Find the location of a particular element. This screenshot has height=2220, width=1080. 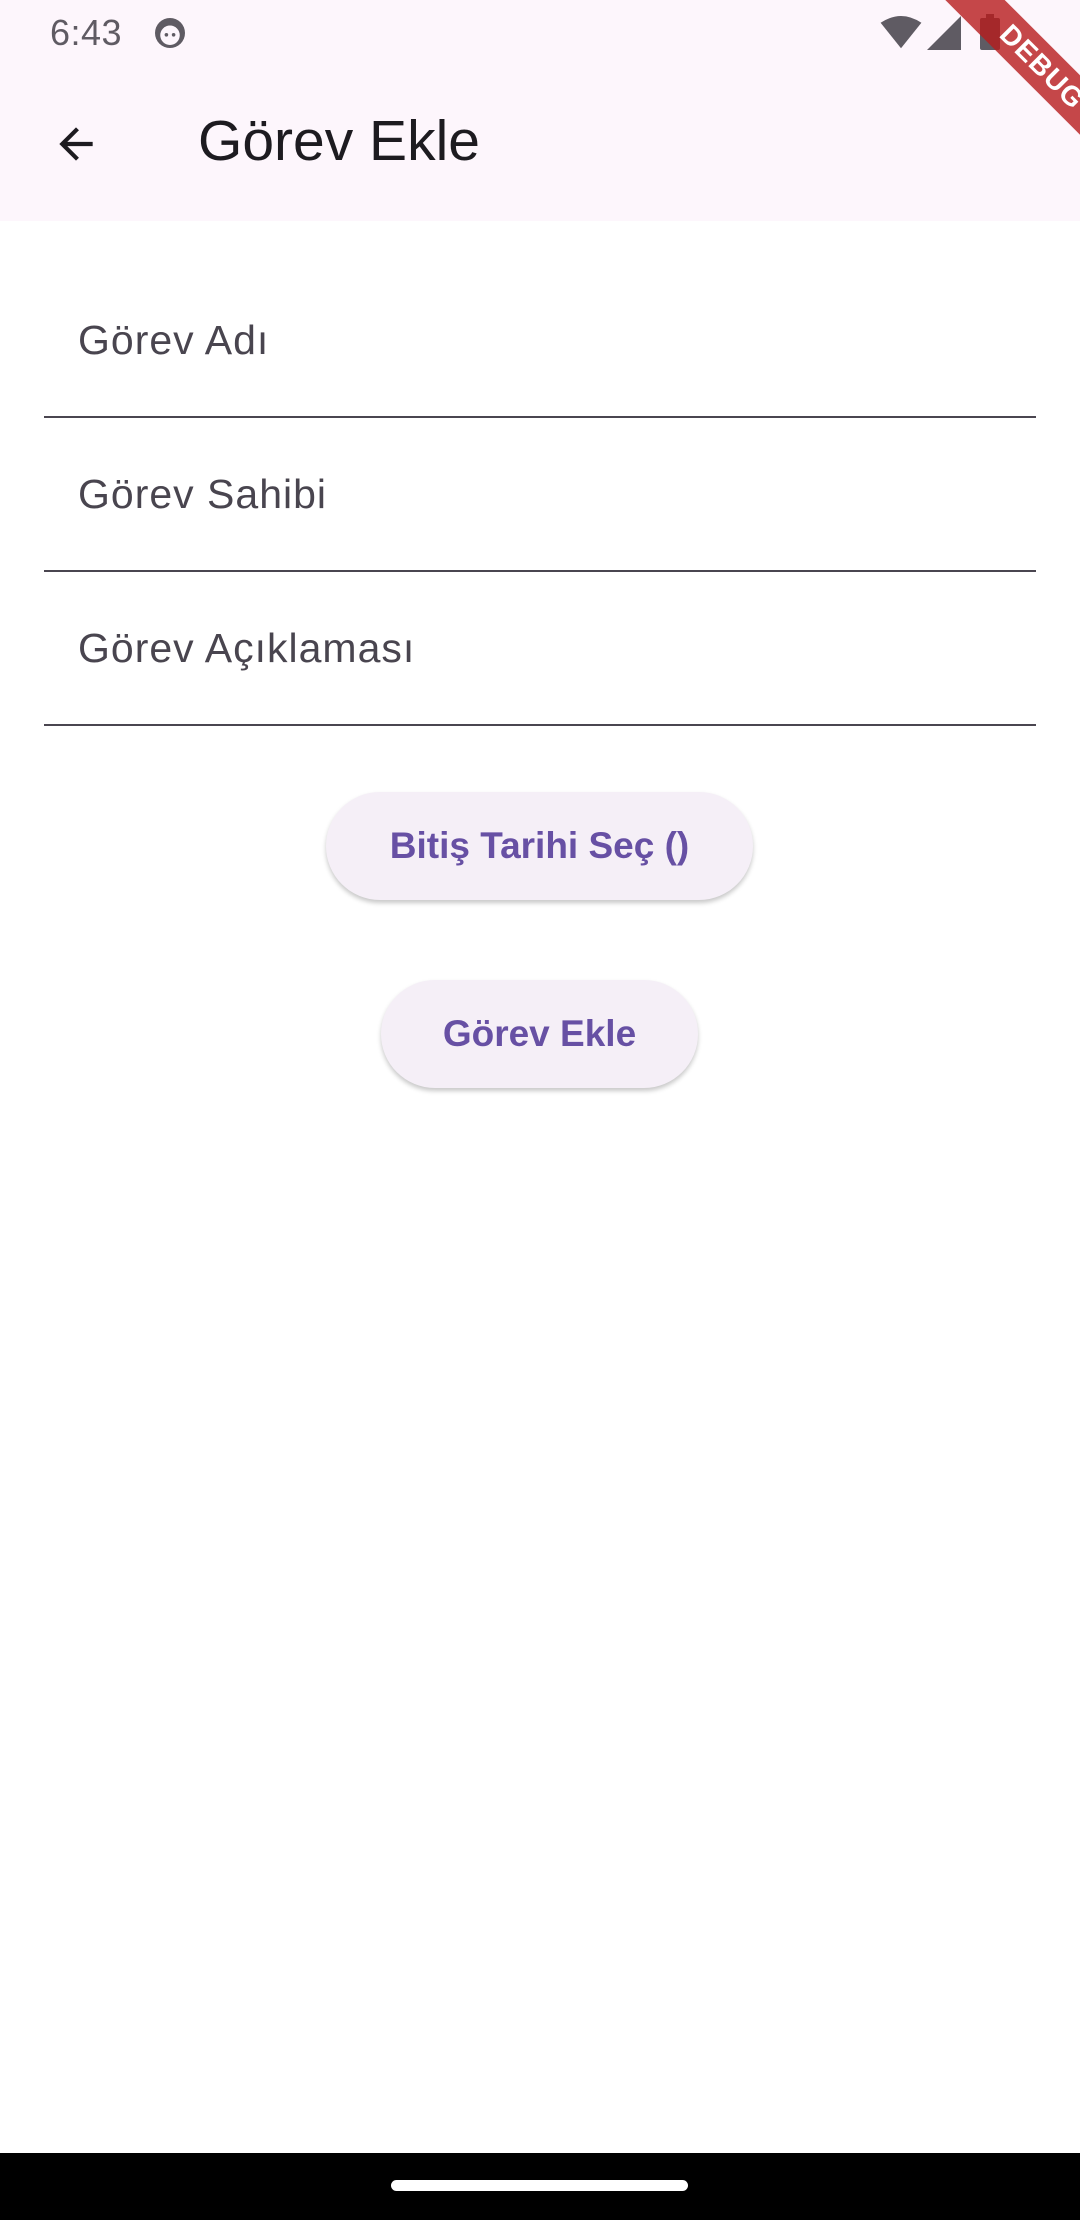

task-owner-input is located at coordinates (540, 494).